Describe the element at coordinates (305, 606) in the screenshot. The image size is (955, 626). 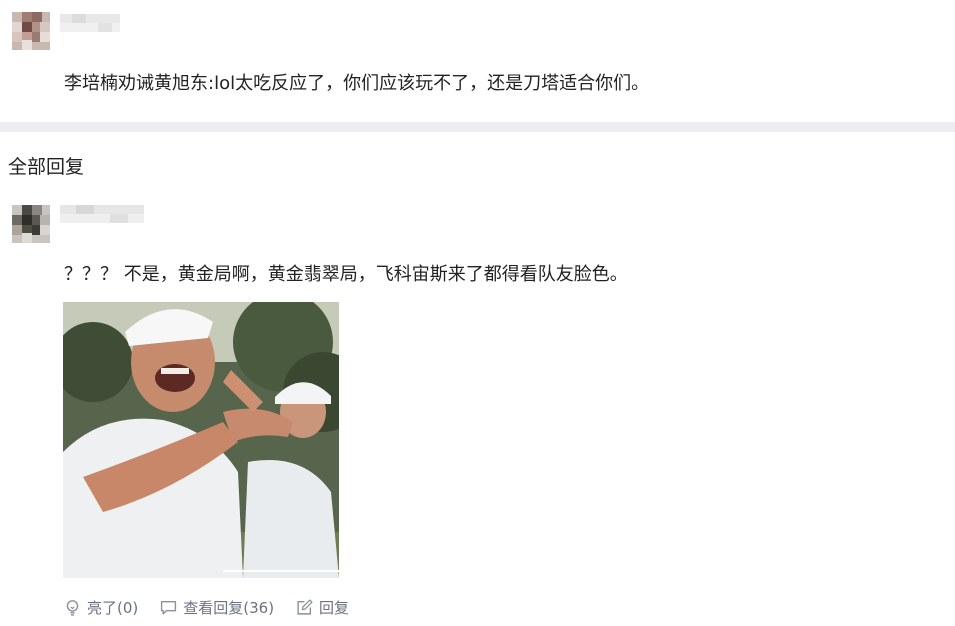
I see `edit-icon` at that location.